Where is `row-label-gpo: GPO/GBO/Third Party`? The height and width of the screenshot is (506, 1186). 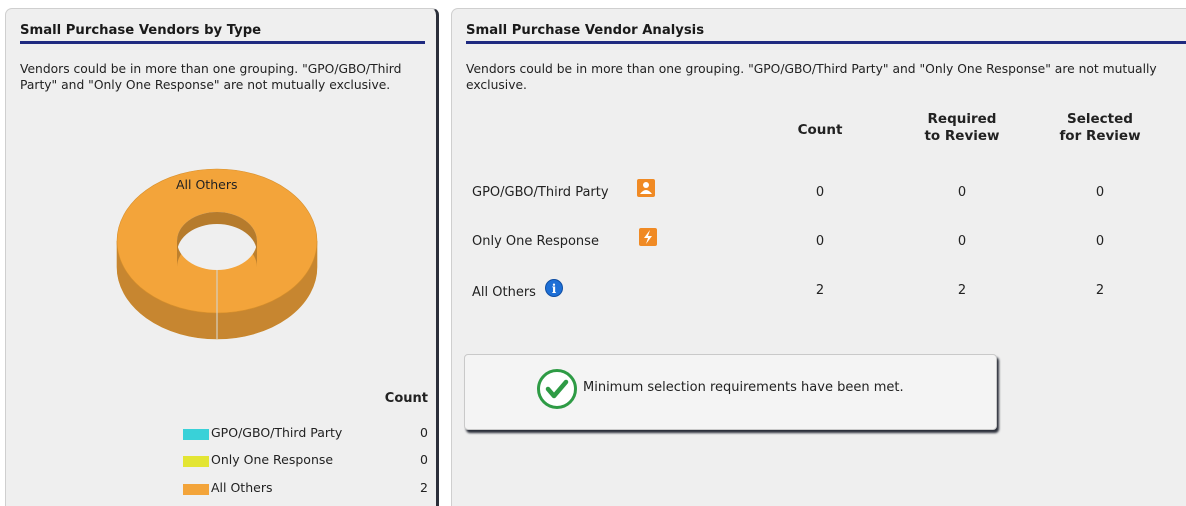
row-label-gpo: GPO/GBO/Third Party is located at coordinates (540, 192).